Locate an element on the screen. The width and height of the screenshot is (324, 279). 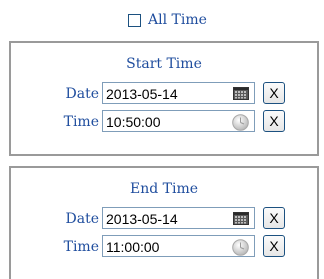
all-time-option: All Time is located at coordinates (167, 20).